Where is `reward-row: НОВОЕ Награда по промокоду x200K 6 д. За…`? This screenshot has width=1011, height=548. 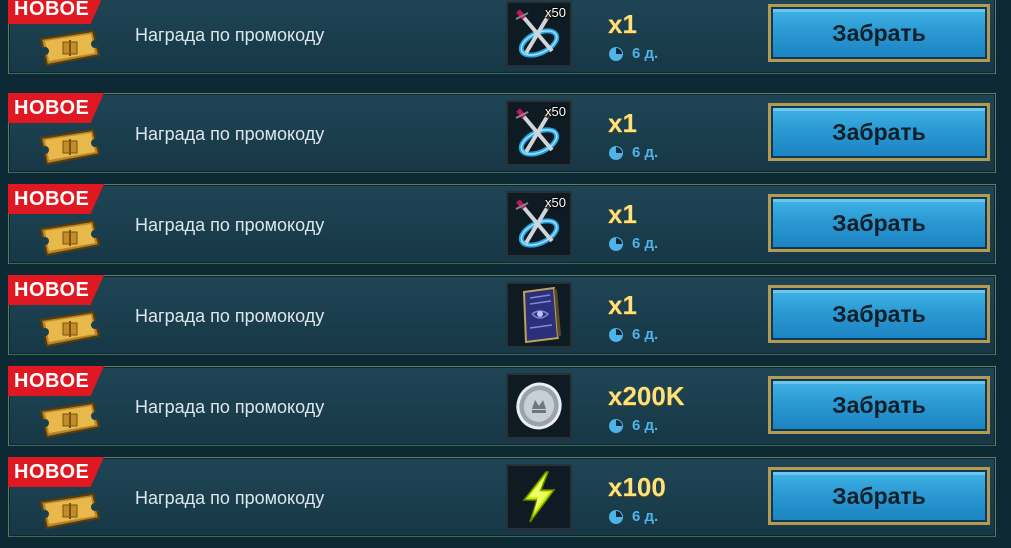 reward-row: НОВОЕ Награда по промокоду x200K 6 д. За… is located at coordinates (502, 406).